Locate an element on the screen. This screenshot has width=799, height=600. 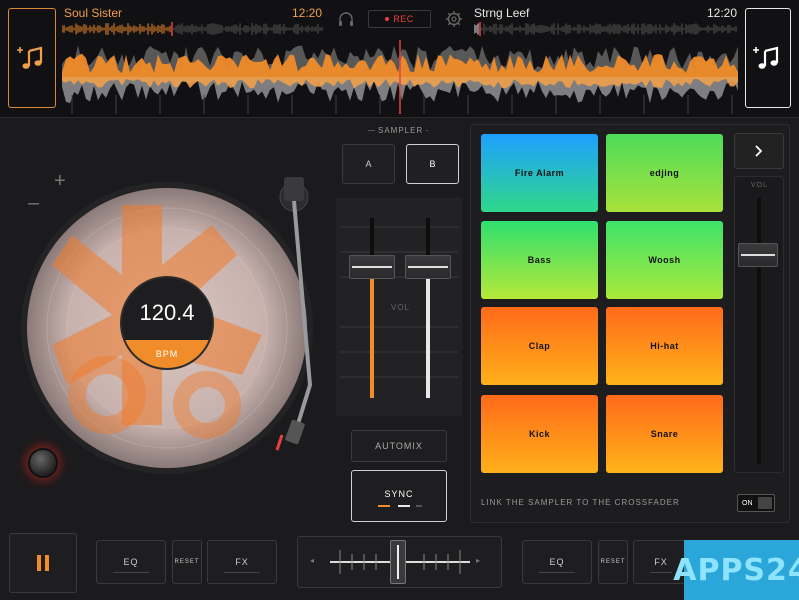
crossfader-handle is located at coordinates (398, 562).